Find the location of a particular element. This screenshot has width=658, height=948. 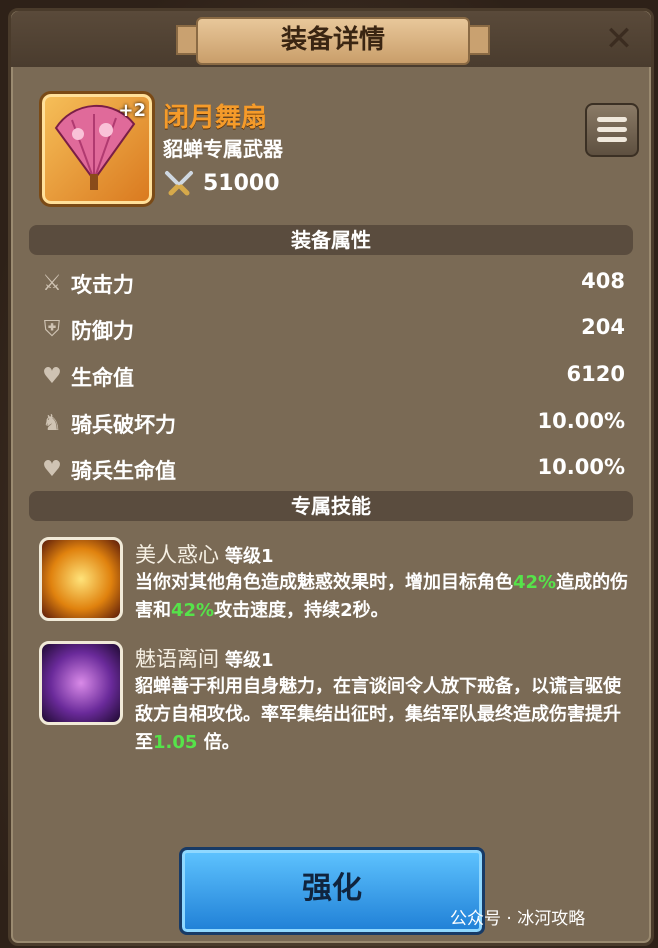

title-bar: 装备详情 ✕ is located at coordinates (331, 39).